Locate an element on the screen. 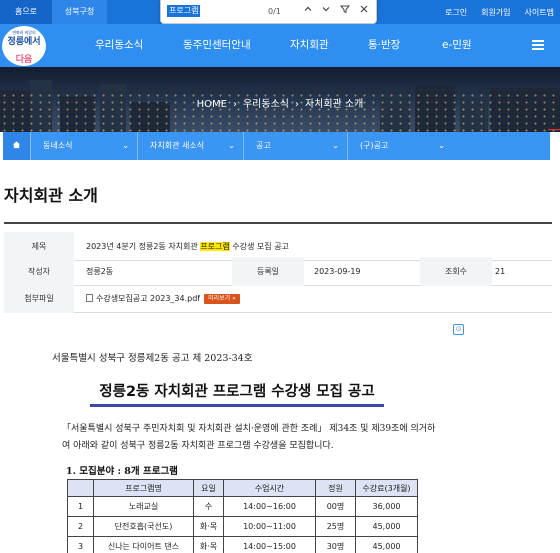 The height and width of the screenshot is (553, 560). breadcrumb-current: 자치회관 소개 is located at coordinates (334, 104).